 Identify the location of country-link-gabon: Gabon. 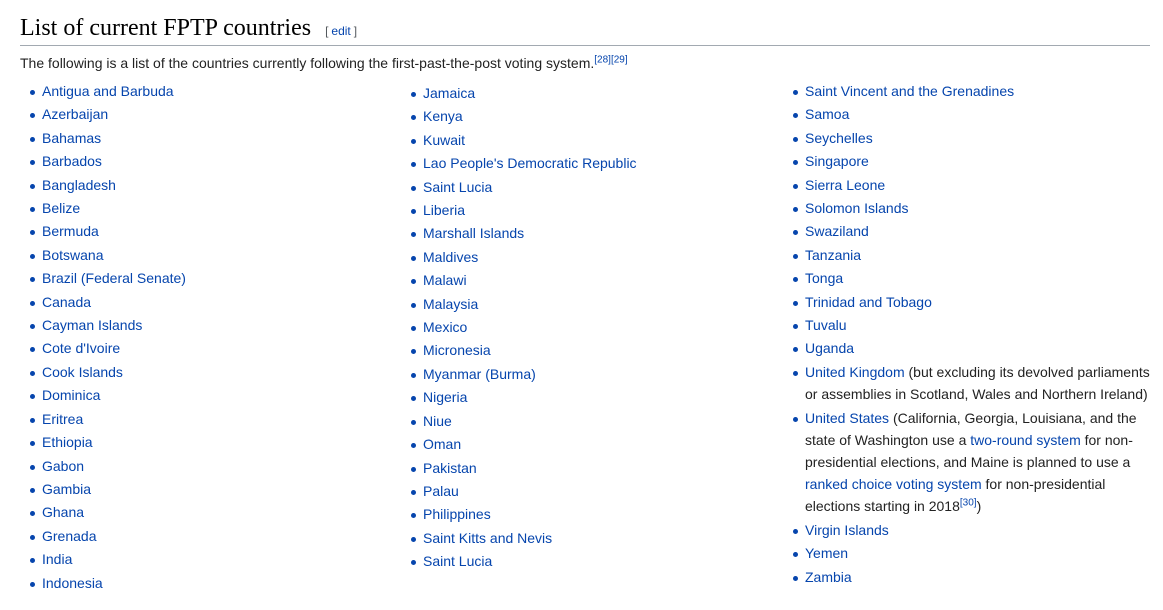
(63, 466).